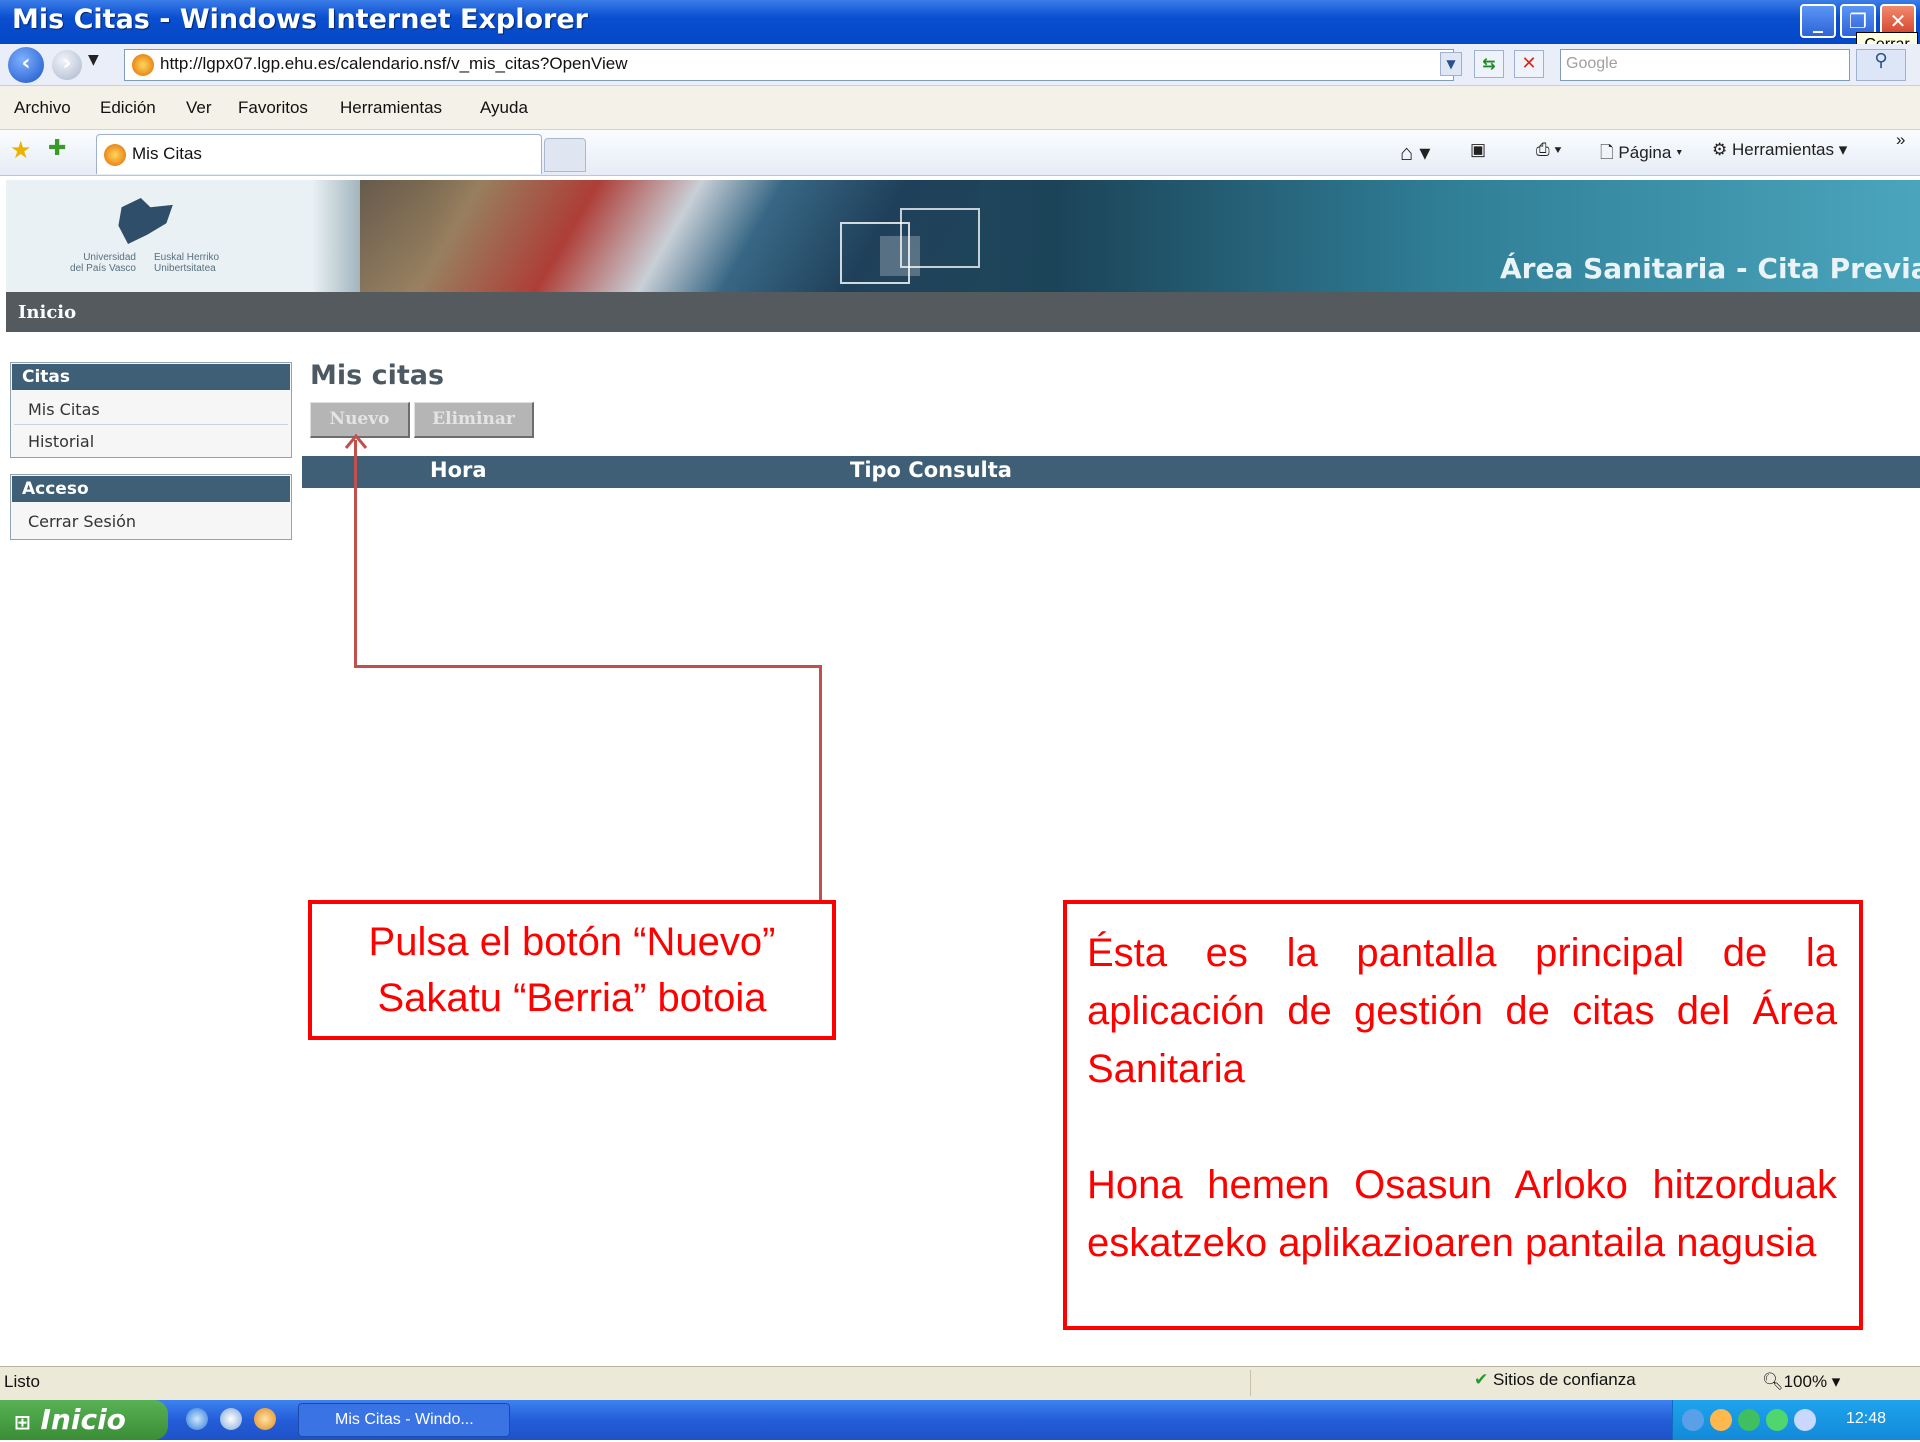 This screenshot has height=1442, width=1920. I want to click on search-icon: ⚲, so click(1881, 65).